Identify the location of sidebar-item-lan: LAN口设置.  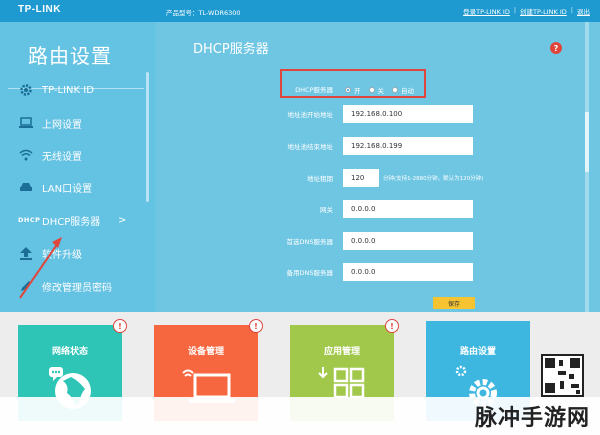
(72, 187).